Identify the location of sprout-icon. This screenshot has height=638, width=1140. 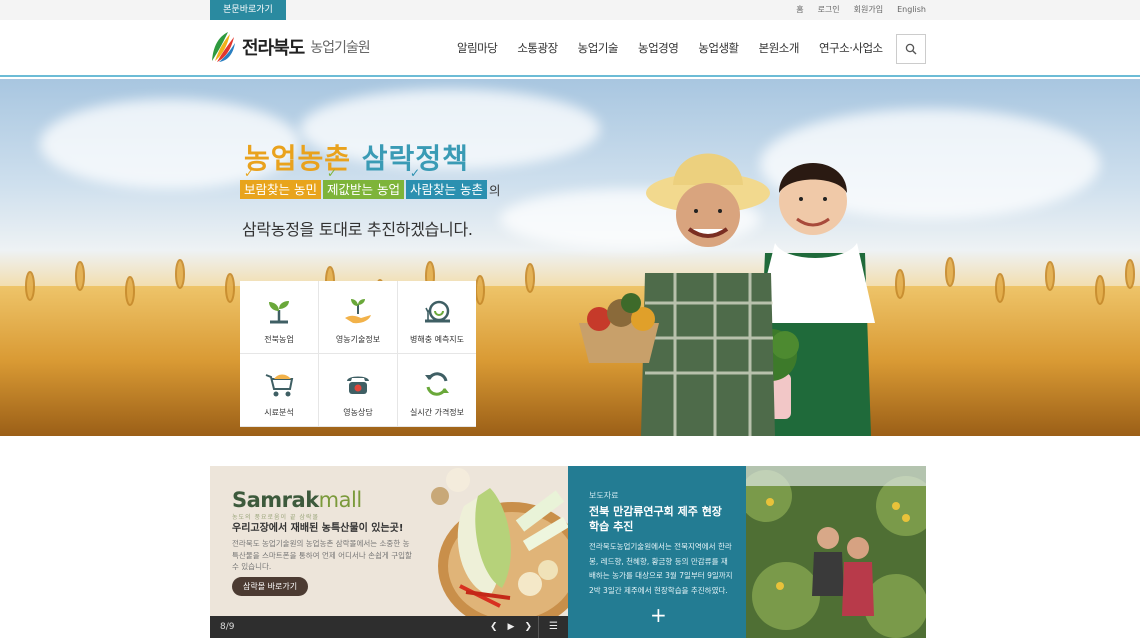
(279, 312).